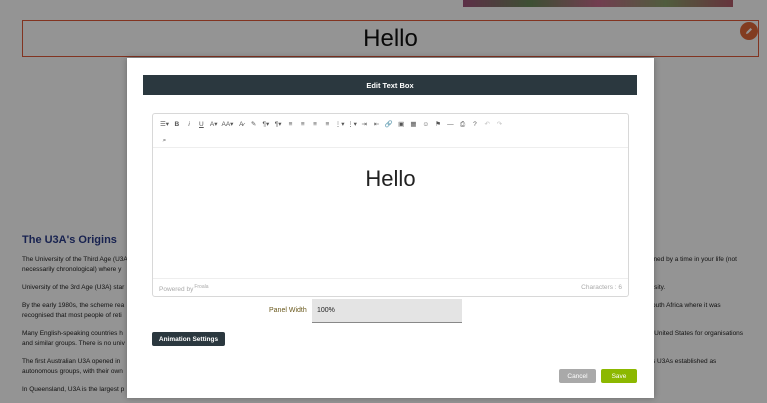 This screenshot has width=767, height=403. What do you see at coordinates (164, 125) in the screenshot?
I see `paragraph-format-icon: ☰▾` at bounding box center [164, 125].